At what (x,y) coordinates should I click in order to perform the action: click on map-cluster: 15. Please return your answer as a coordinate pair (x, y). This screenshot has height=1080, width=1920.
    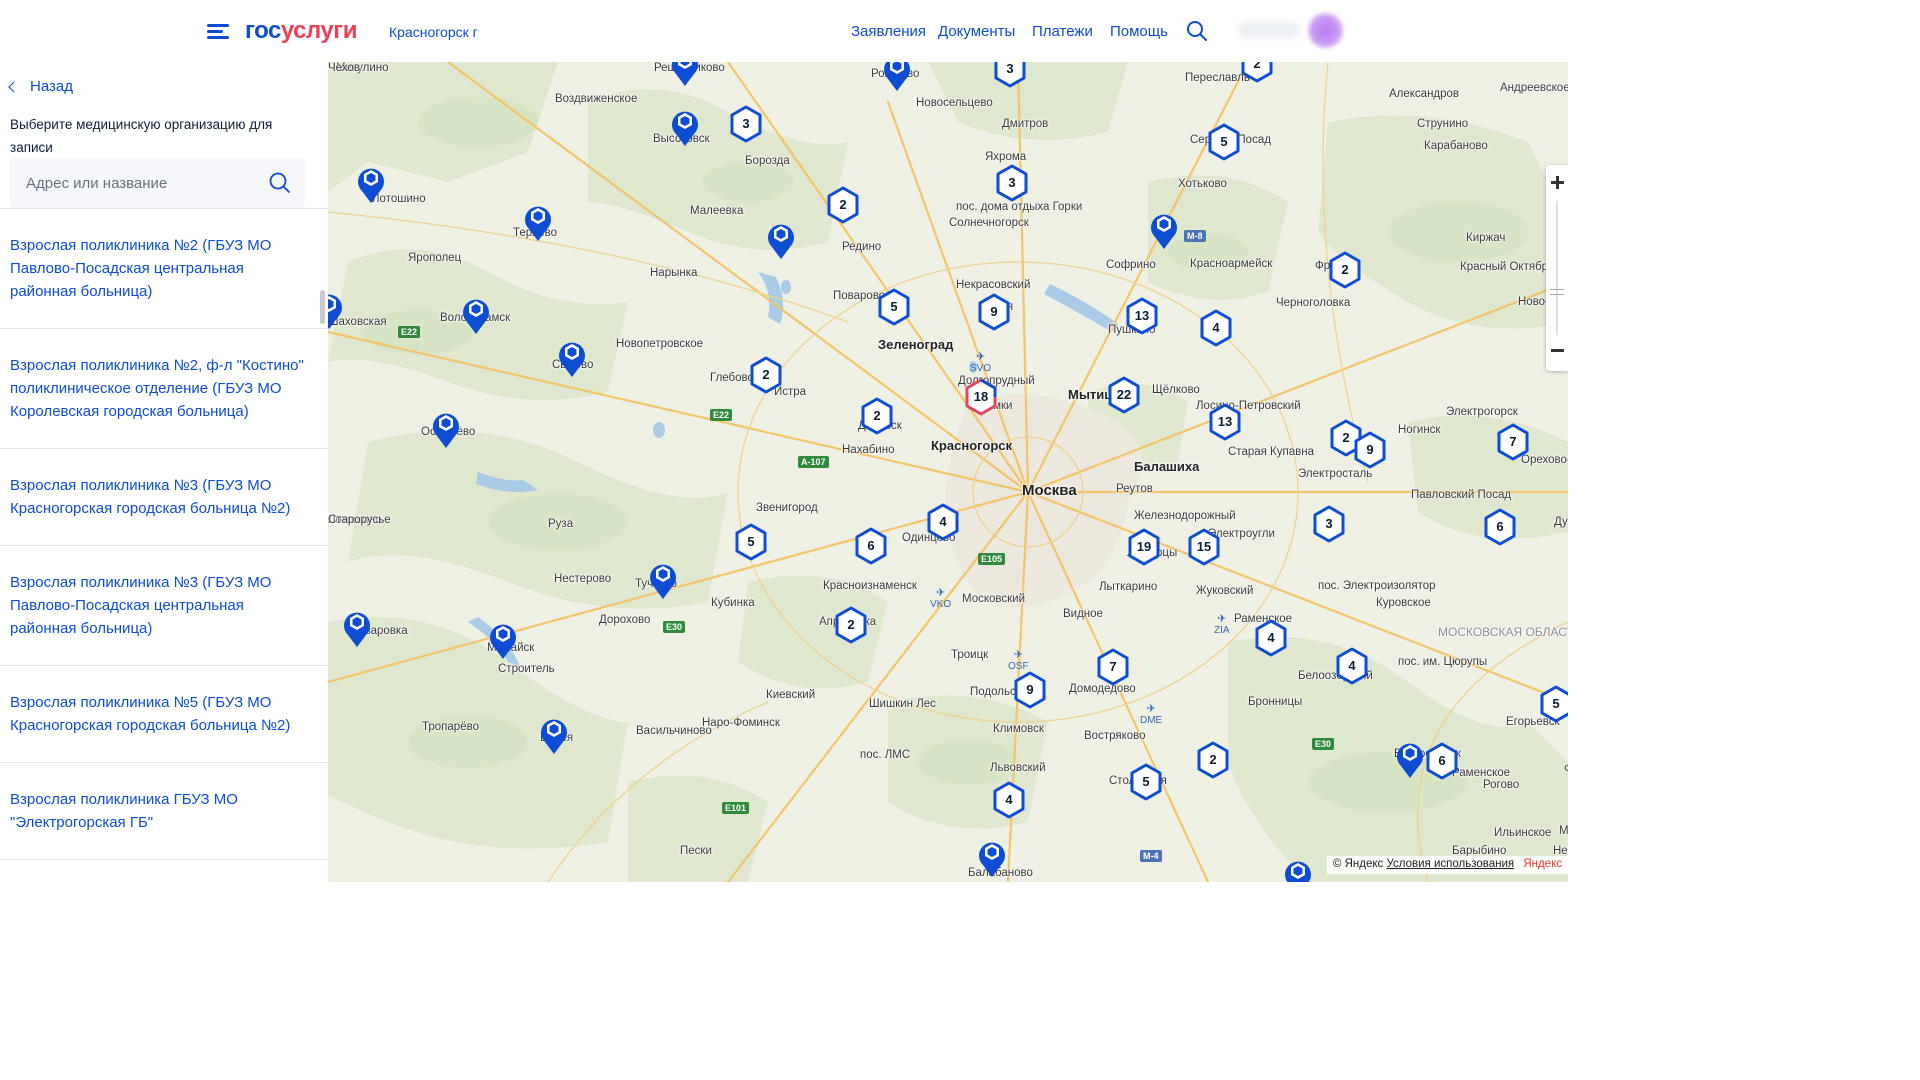
    Looking at the image, I should click on (1204, 547).